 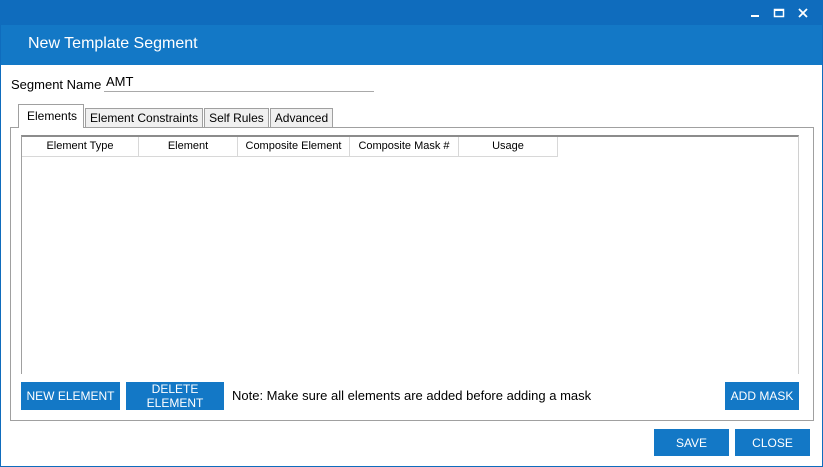 I want to click on title-bar: New Template Segment, so click(x=411, y=33).